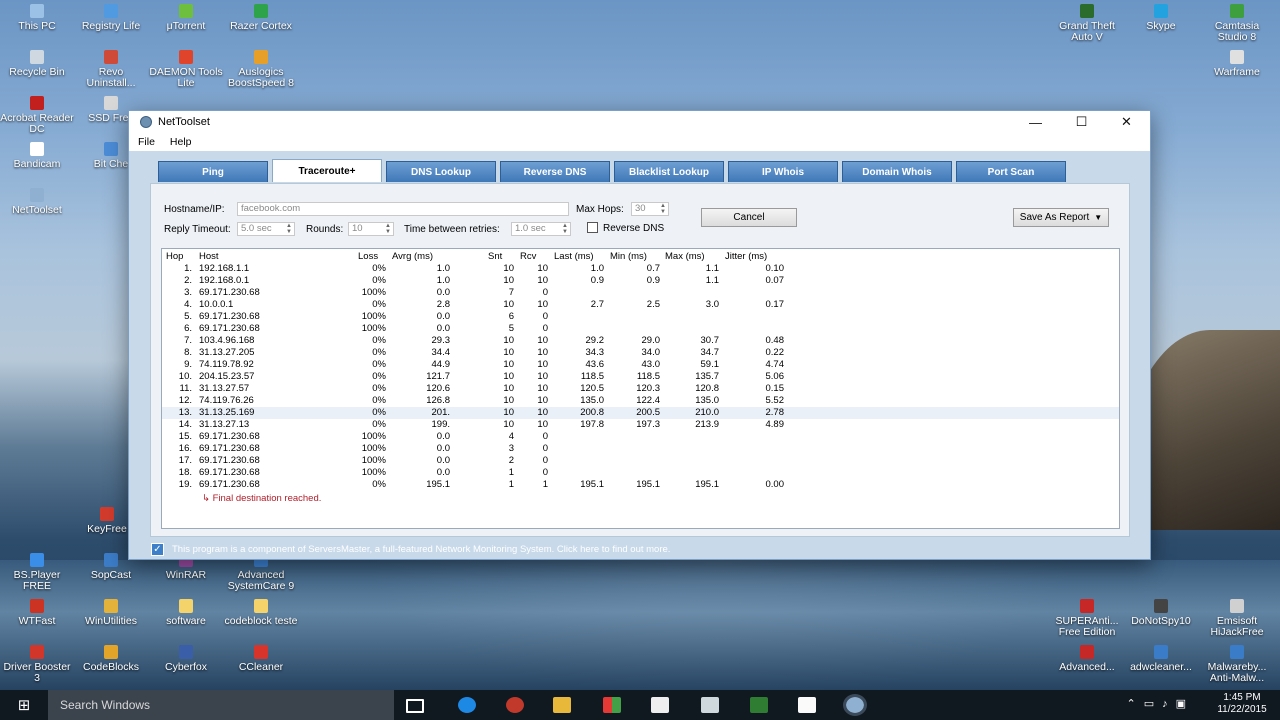 The height and width of the screenshot is (720, 1280). What do you see at coordinates (37, 115) in the screenshot?
I see `desktop-icon: Acrobat Reader DC` at bounding box center [37, 115].